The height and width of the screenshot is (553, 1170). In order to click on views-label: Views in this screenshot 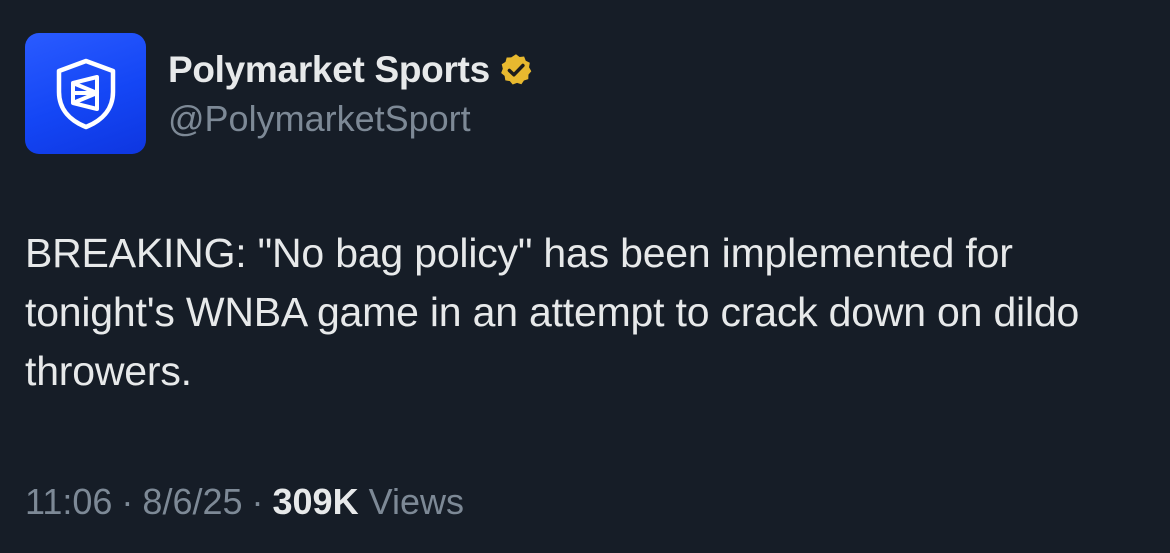, I will do `click(416, 502)`.